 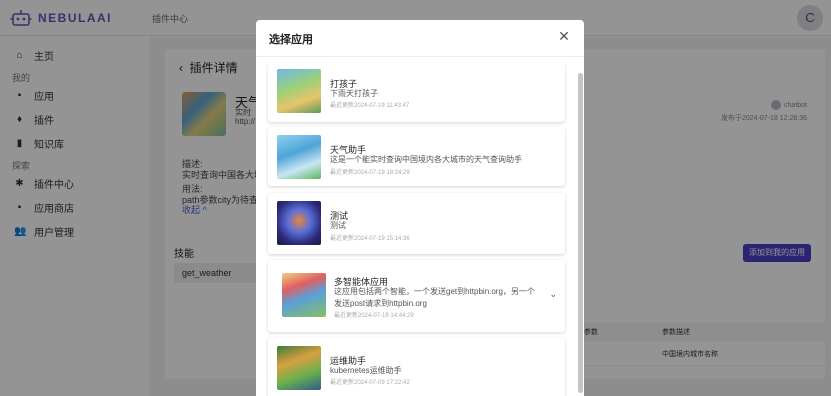 I want to click on app-updated-time: 最近更新2024-07-19 18:24:29, so click(x=370, y=173).